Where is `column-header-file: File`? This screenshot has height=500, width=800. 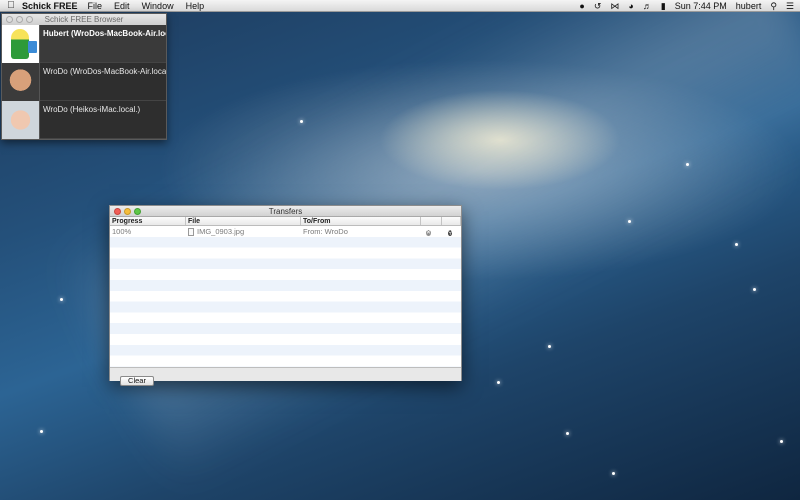
column-header-file: File is located at coordinates (243, 221).